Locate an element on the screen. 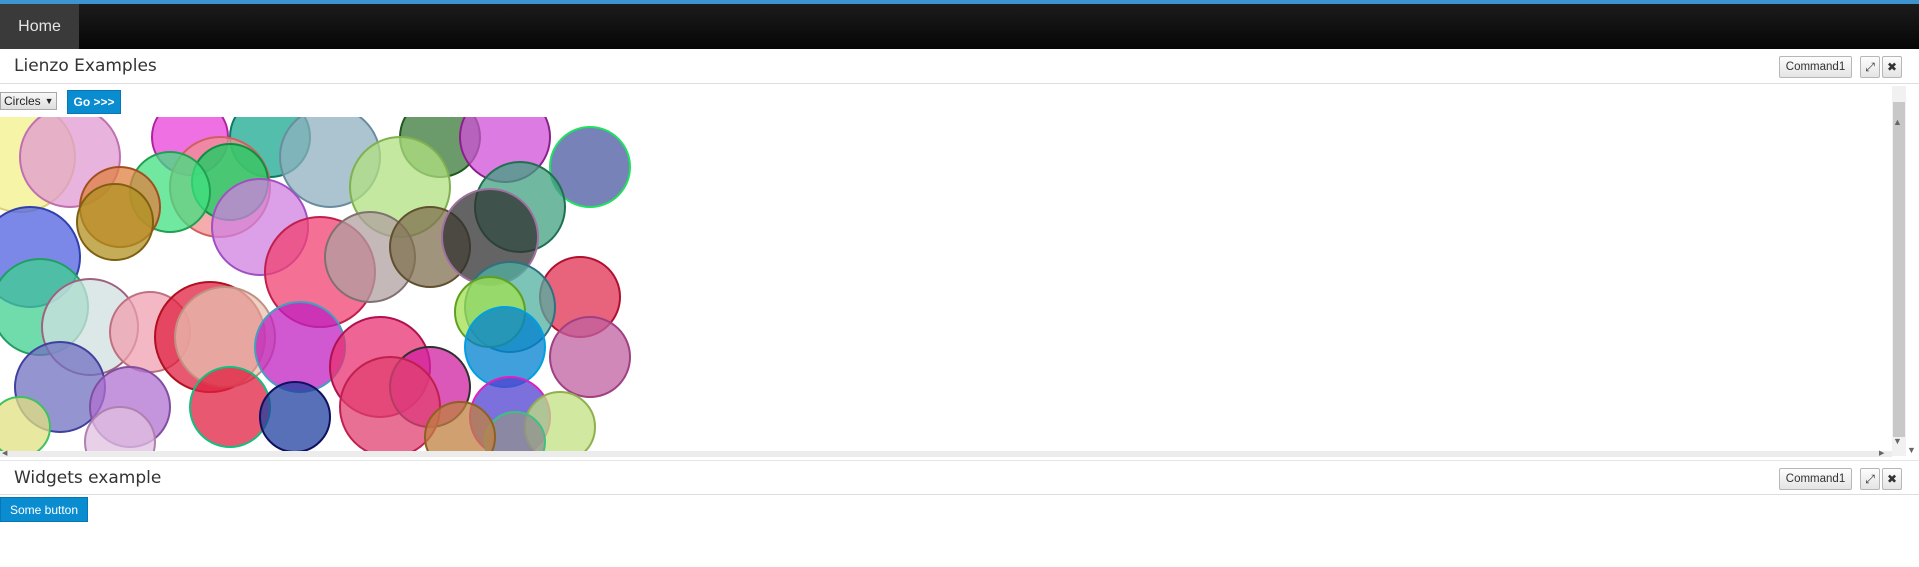 This screenshot has height=567, width=1919. vertical-scrollbar-thumb is located at coordinates (1899, 269).